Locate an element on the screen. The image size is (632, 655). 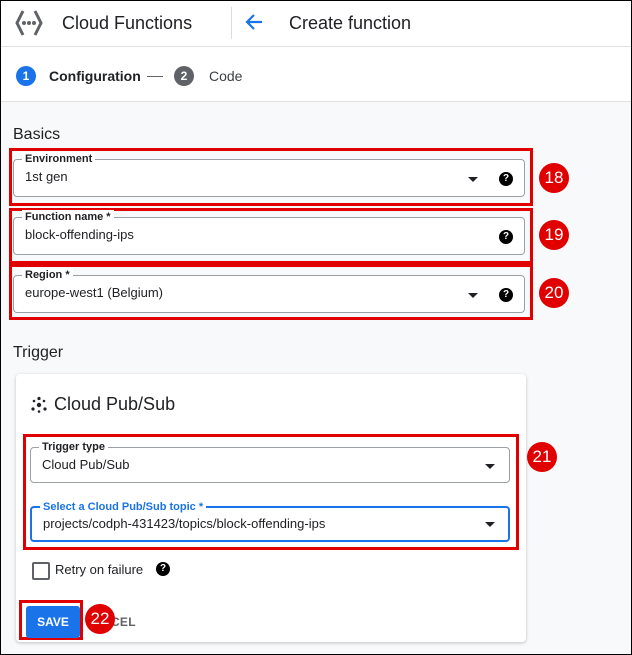
cloud-functions-logo-icon is located at coordinates (29, 23).